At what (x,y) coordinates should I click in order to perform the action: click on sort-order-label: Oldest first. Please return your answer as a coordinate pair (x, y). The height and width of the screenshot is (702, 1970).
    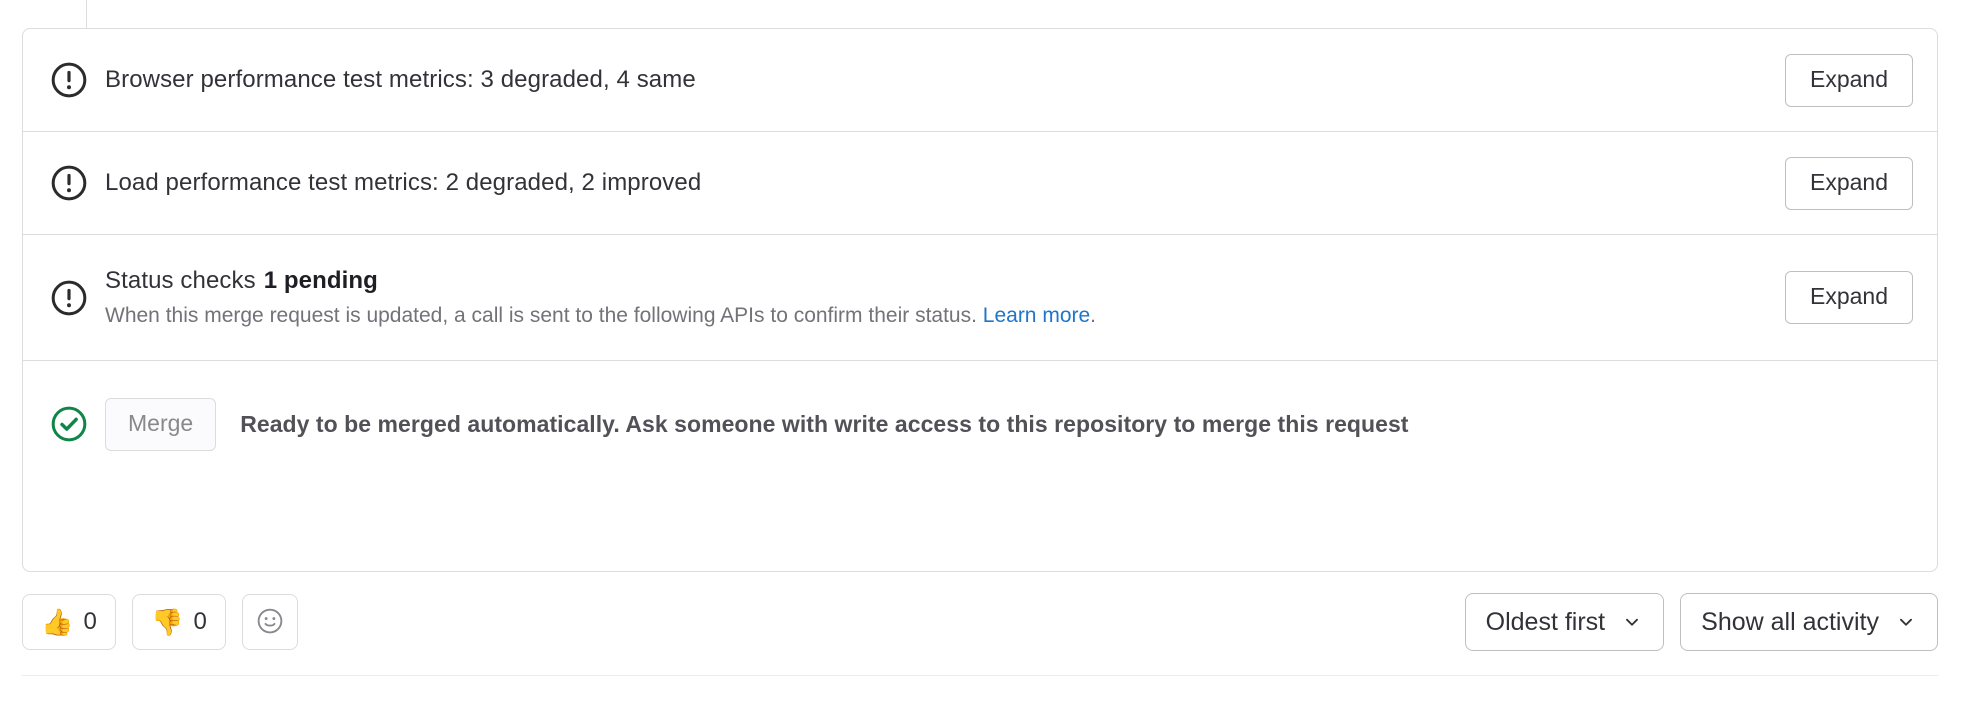
    Looking at the image, I should click on (1545, 621).